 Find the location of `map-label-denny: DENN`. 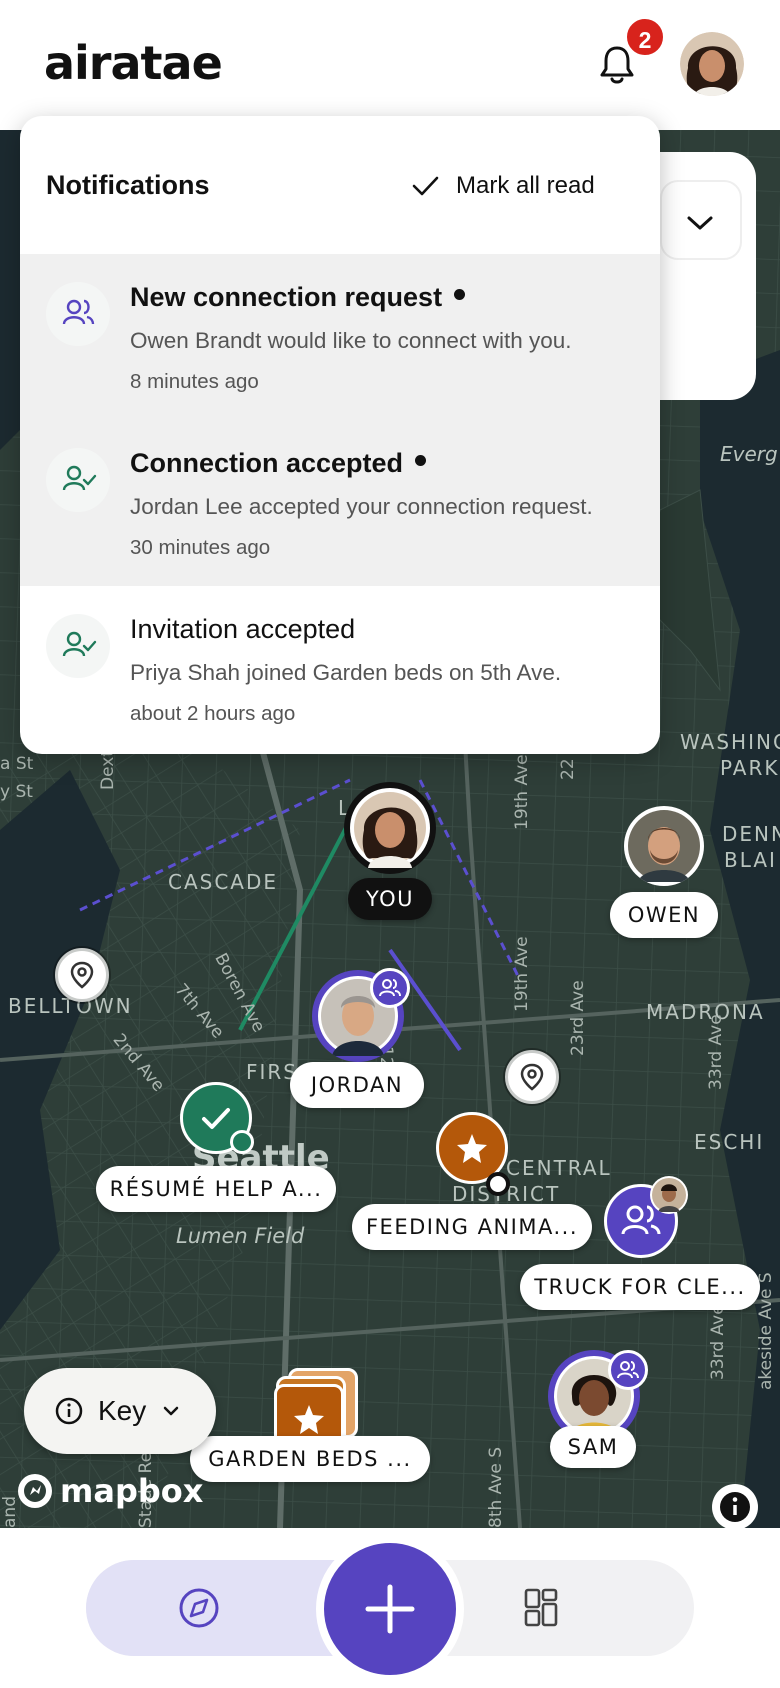

map-label-denny: DENN is located at coordinates (751, 834).